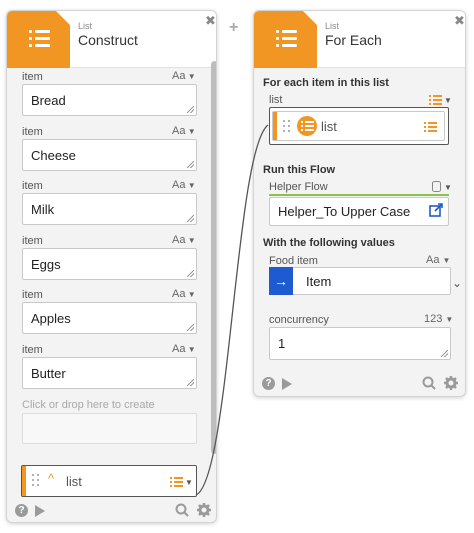 The height and width of the screenshot is (533, 474). What do you see at coordinates (282, 343) in the screenshot?
I see `concurrency-value: 1` at bounding box center [282, 343].